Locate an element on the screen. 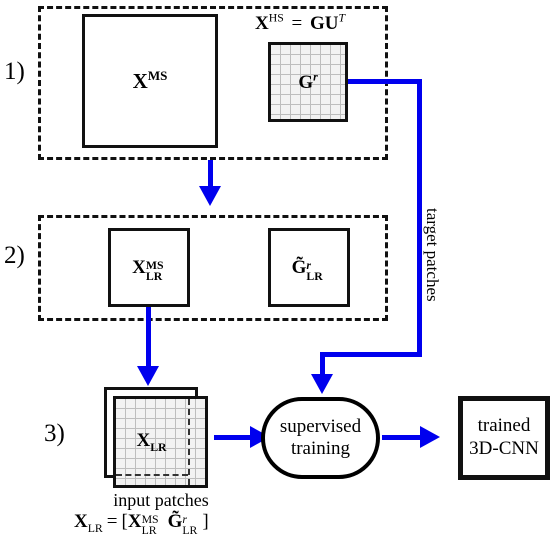 The image size is (556, 537). target-route-arrow-head is located at coordinates (322, 384).